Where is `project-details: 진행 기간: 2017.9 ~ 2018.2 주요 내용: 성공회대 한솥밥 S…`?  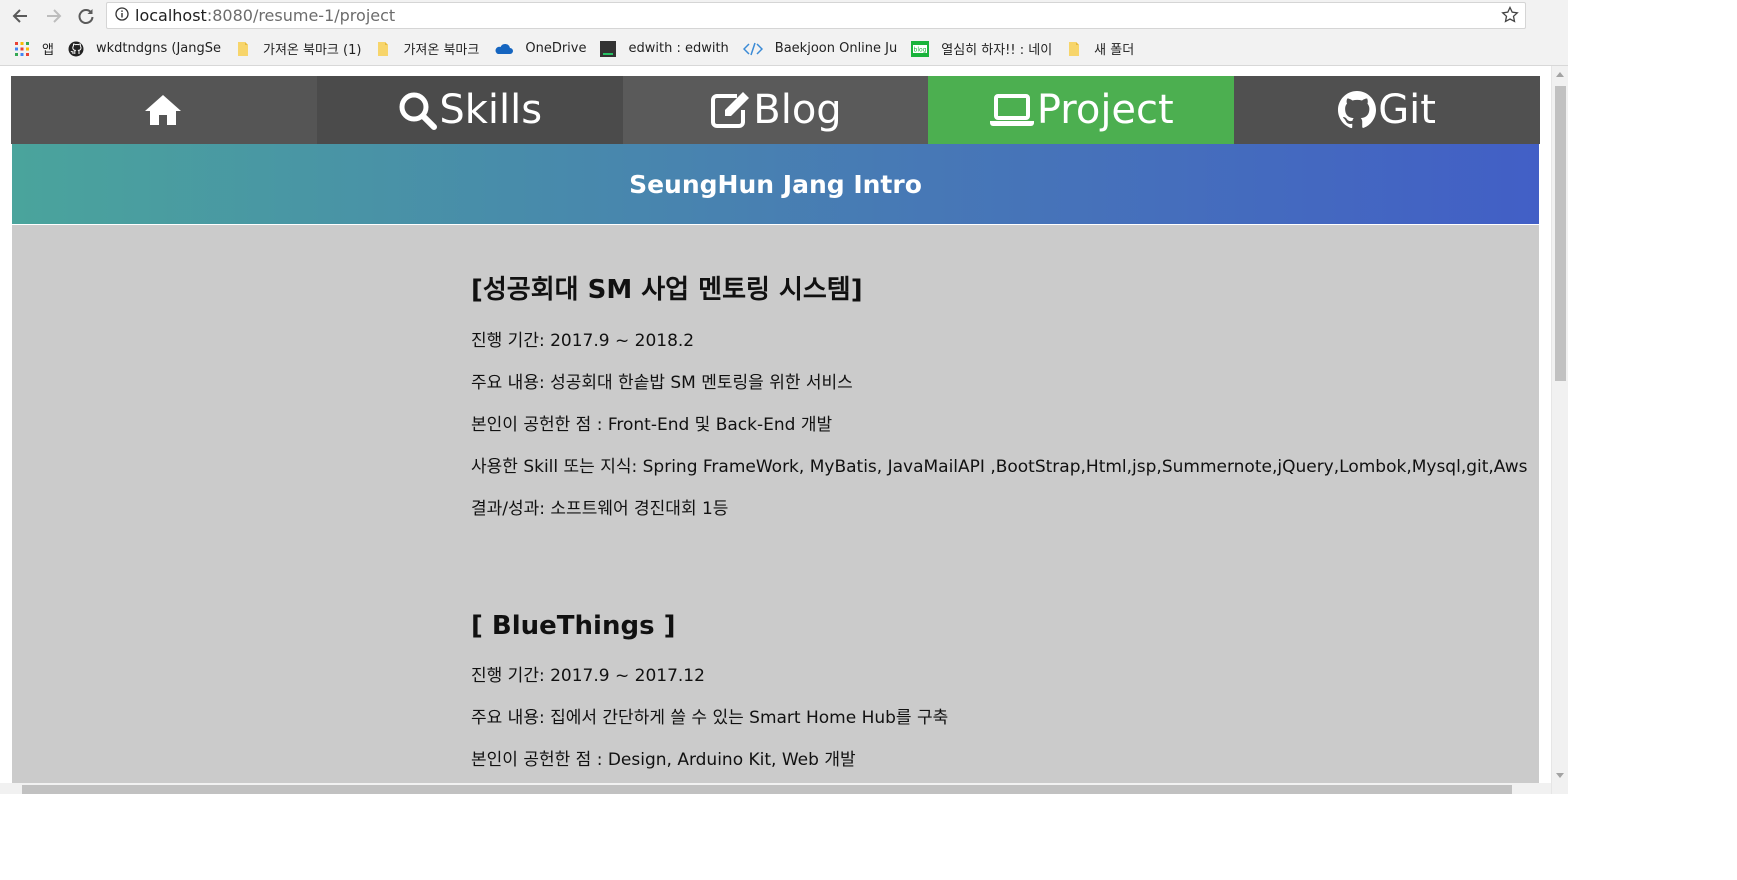 project-details: 진행 기간: 2017.9 ~ 2018.2 주요 내용: 성공회대 한솥밥 S… is located at coordinates (1001, 425).